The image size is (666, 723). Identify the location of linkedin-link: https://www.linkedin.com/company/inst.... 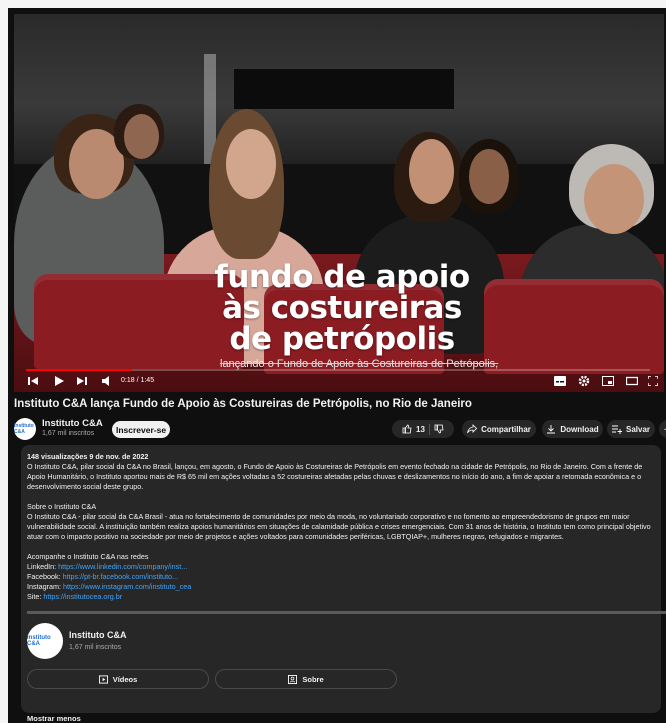
(122, 566).